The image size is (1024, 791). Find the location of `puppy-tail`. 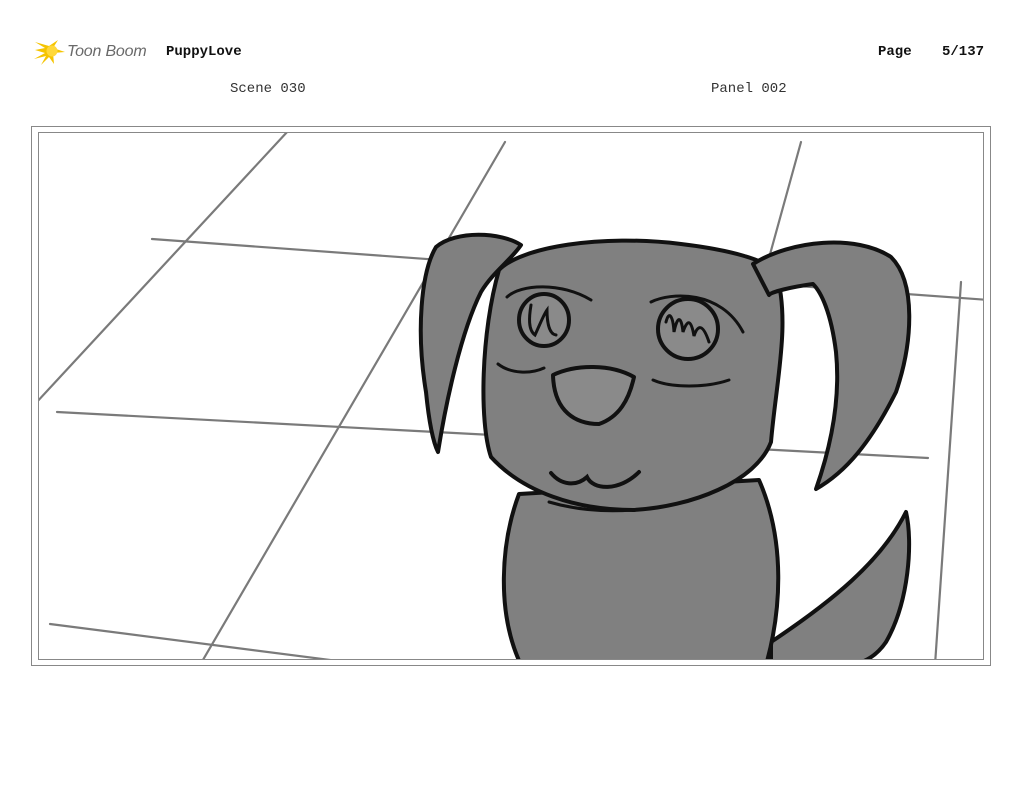

puppy-tail is located at coordinates (840, 584).